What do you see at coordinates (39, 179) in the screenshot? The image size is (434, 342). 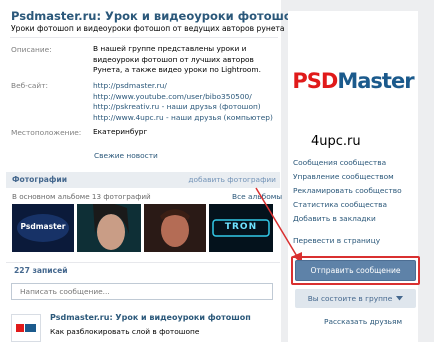 I see `photos-title: Фотографии` at bounding box center [39, 179].